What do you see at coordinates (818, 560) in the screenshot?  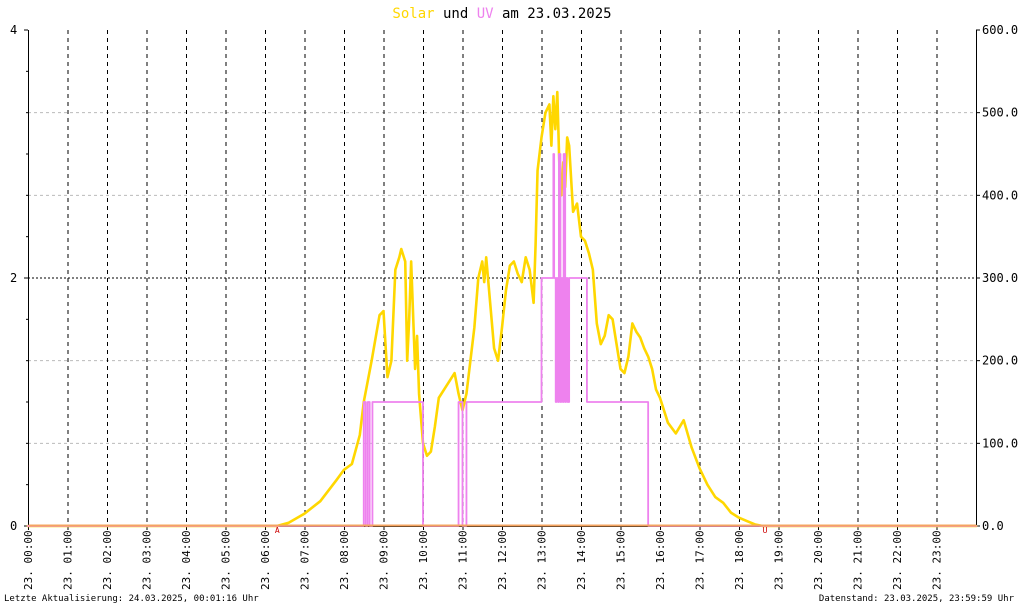 I see `x-tick-label: 23. 20:00` at bounding box center [818, 560].